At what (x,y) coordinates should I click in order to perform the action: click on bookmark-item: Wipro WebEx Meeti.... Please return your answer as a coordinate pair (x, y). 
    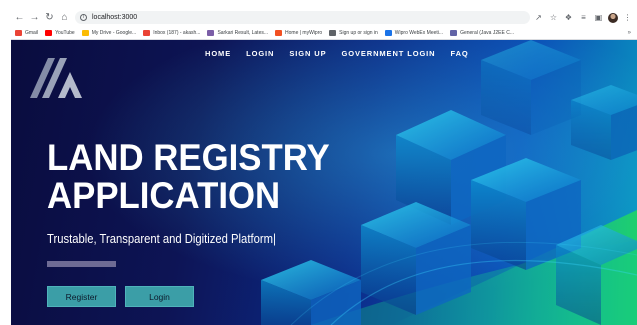
    Looking at the image, I should click on (414, 32).